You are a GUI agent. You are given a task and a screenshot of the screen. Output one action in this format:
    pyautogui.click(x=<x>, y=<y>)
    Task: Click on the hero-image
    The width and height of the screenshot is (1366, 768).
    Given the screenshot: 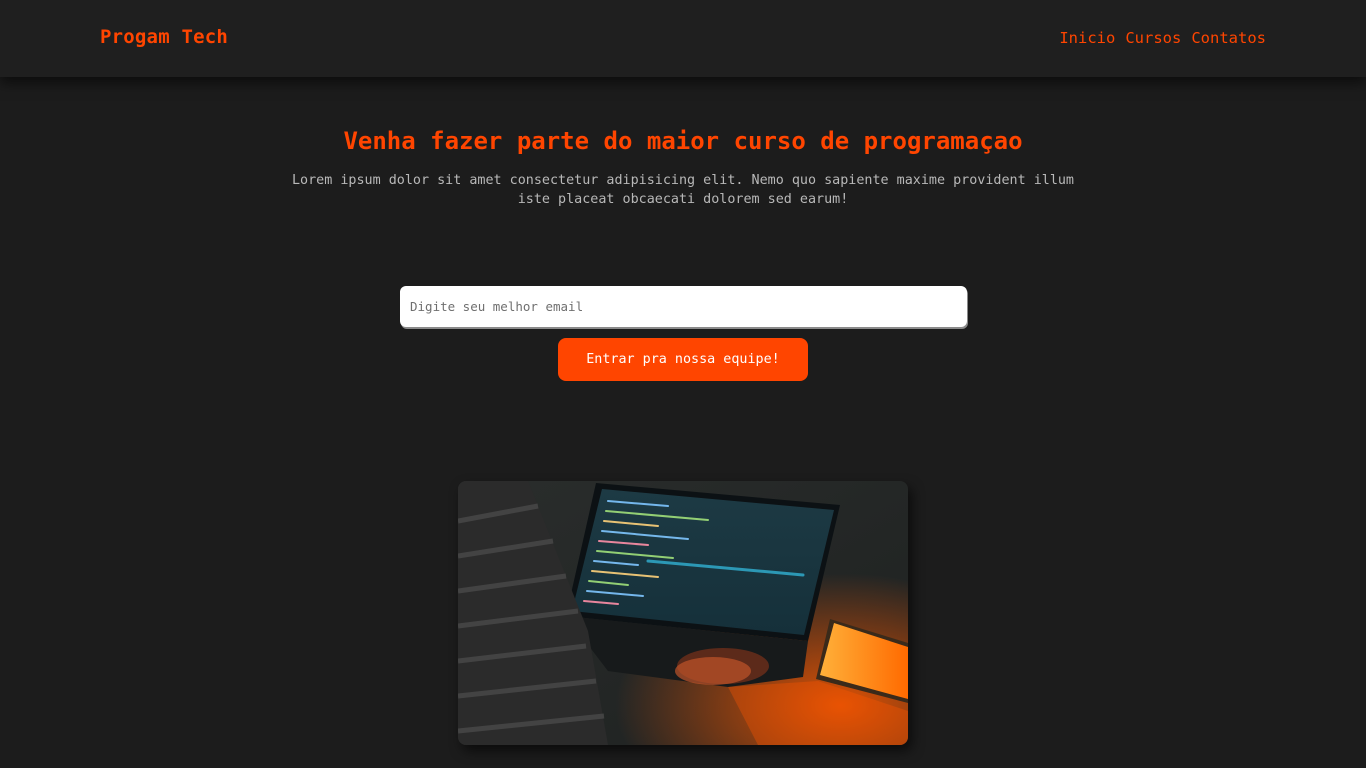 What is the action you would take?
    pyautogui.click(x=683, y=613)
    